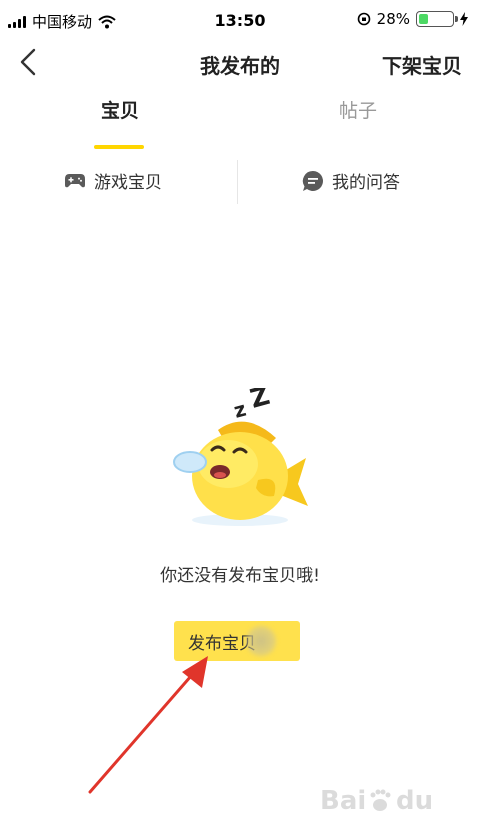 The image size is (480, 827). What do you see at coordinates (358, 109) in the screenshot?
I see `tab-posts: 帖子` at bounding box center [358, 109].